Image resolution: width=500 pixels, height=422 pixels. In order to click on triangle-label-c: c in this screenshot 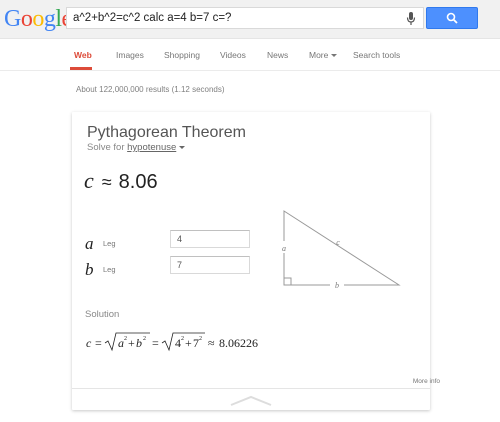, I will do `click(338, 242)`.